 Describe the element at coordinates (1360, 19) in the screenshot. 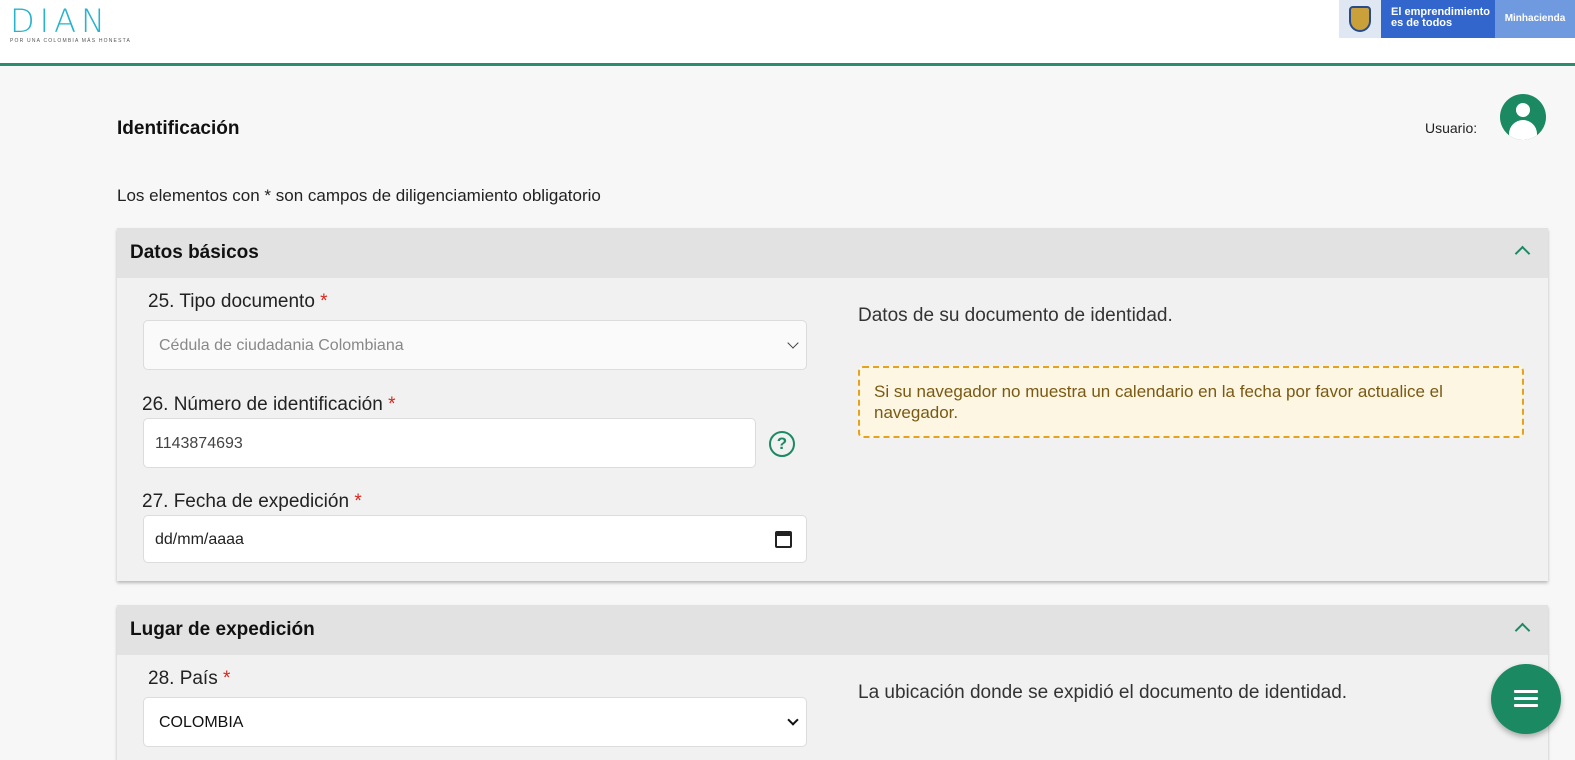

I see `coat-of-arms-icon` at that location.